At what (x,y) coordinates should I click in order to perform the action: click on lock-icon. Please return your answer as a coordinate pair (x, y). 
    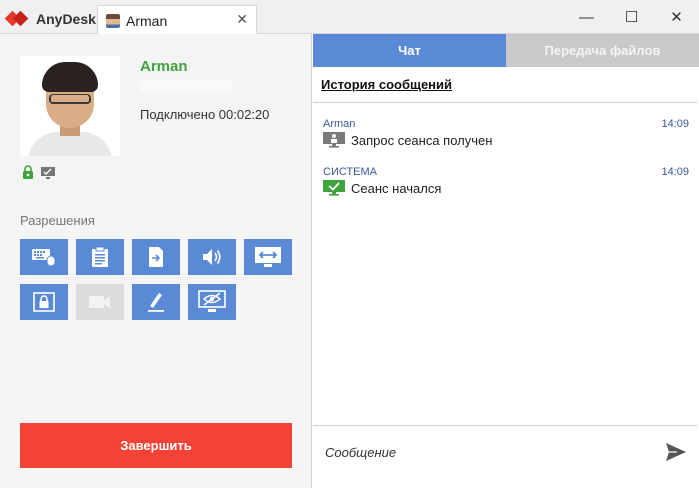
    Looking at the image, I should click on (28, 172).